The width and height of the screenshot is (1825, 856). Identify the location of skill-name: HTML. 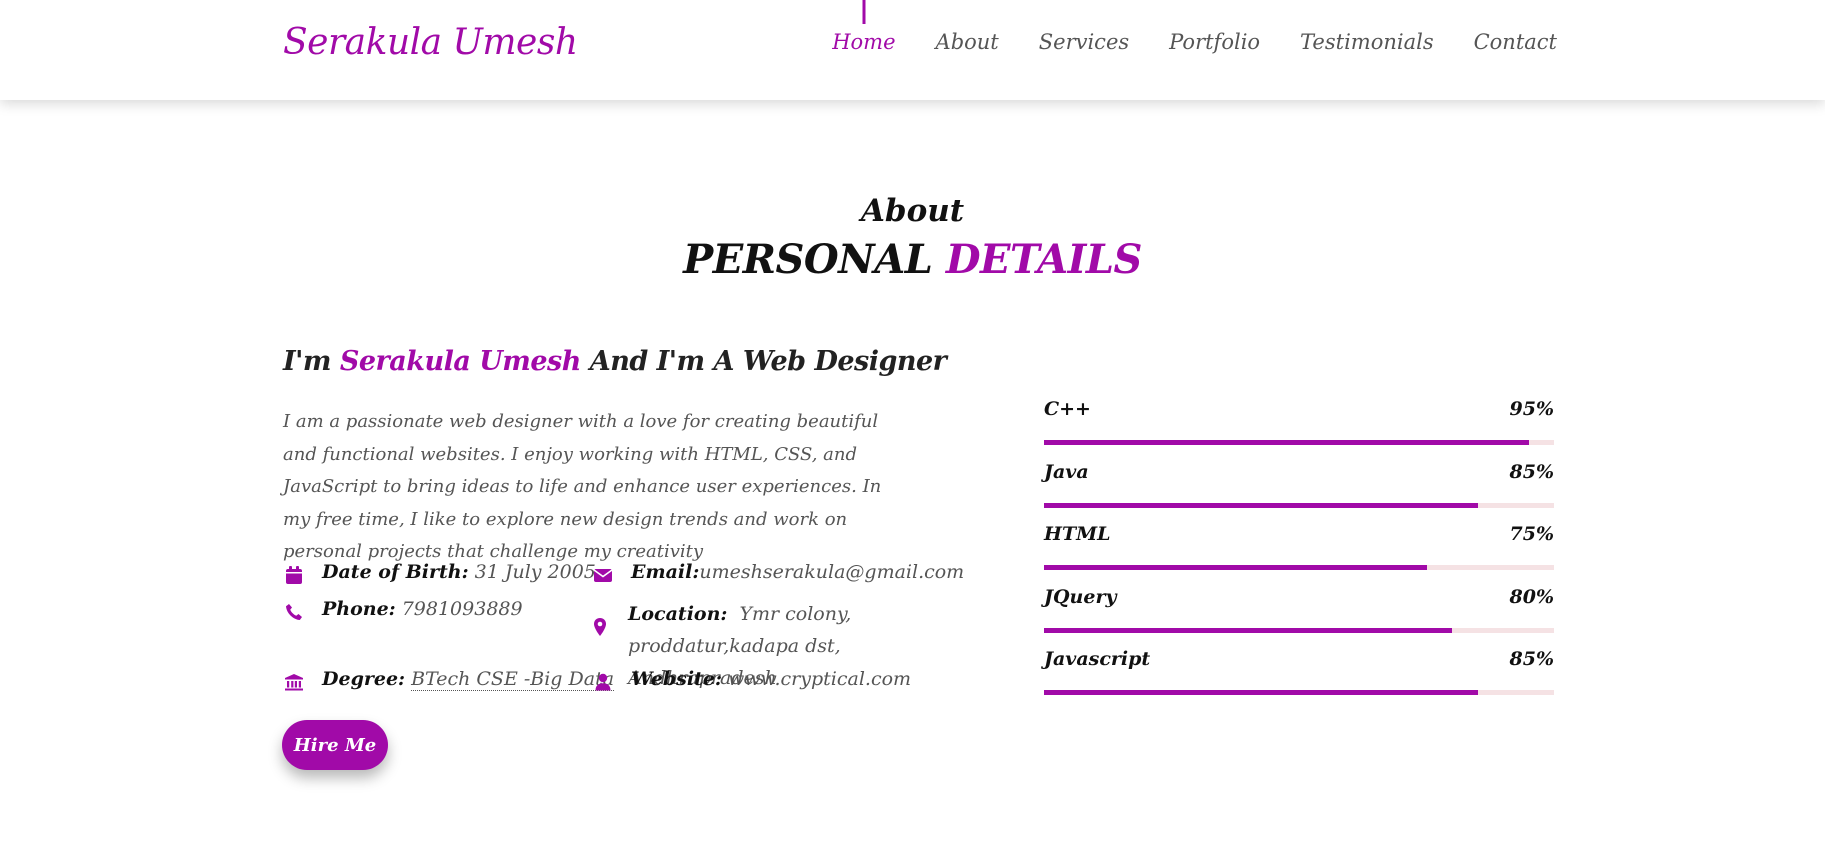
(1077, 534).